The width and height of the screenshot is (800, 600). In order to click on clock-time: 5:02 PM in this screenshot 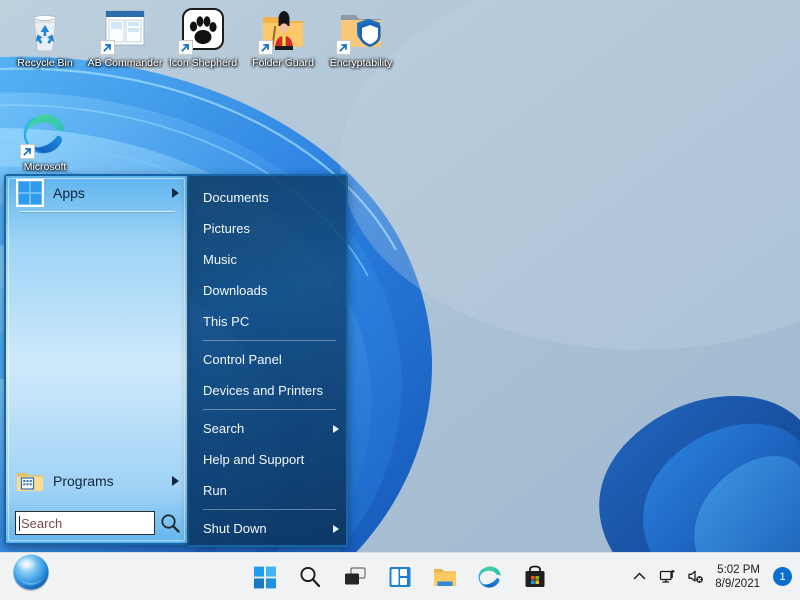, I will do `click(738, 569)`.